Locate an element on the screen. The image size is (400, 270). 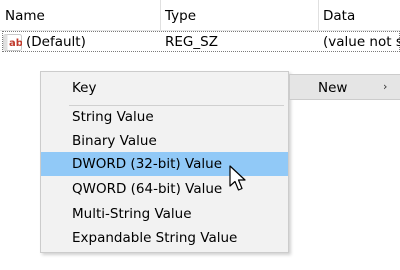
menu-item-expandable-string-value: Expandable String Value is located at coordinates (164, 238).